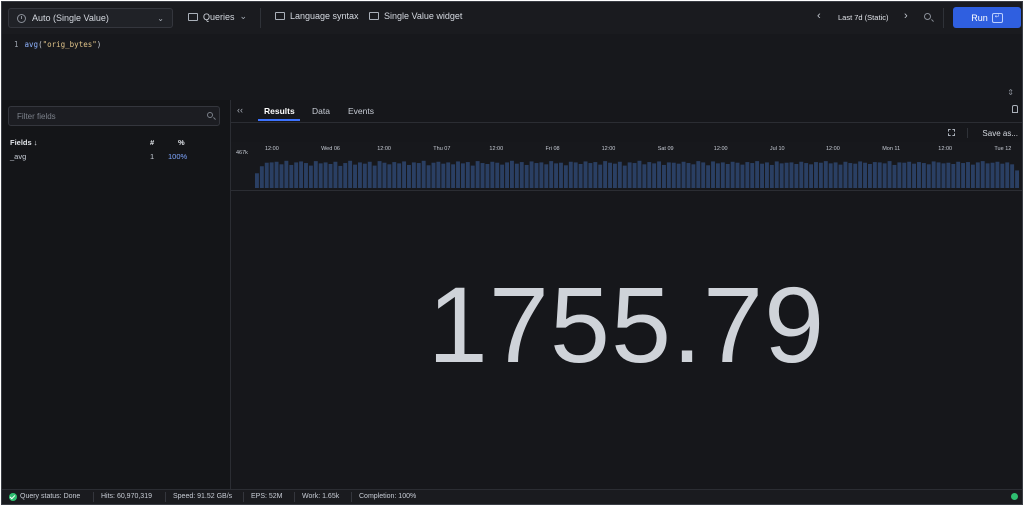 The width and height of the screenshot is (1024, 506). What do you see at coordinates (1010, 92) in the screenshot?
I see `resize-handle-icon: ⇕` at bounding box center [1010, 92].